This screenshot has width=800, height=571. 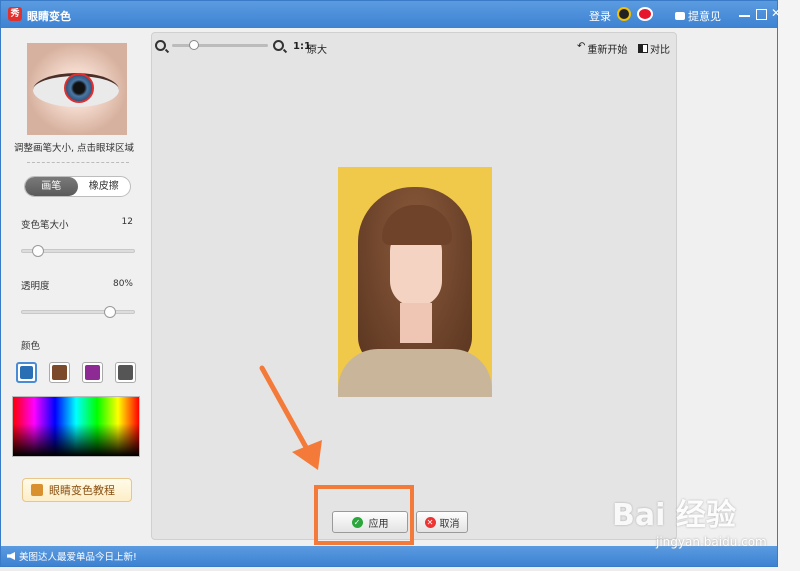 What do you see at coordinates (711, 542) in the screenshot?
I see `watermark-url: jingyan.baidu.com` at bounding box center [711, 542].